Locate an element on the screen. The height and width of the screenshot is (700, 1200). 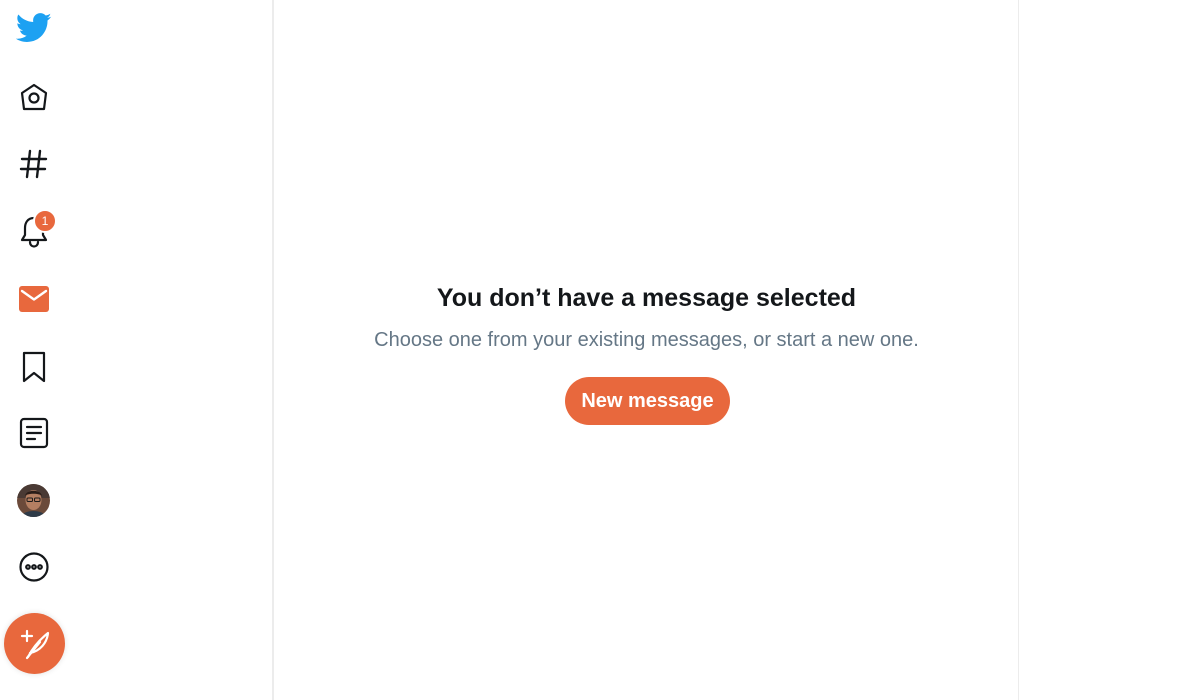
lists-icon is located at coordinates (34, 433).